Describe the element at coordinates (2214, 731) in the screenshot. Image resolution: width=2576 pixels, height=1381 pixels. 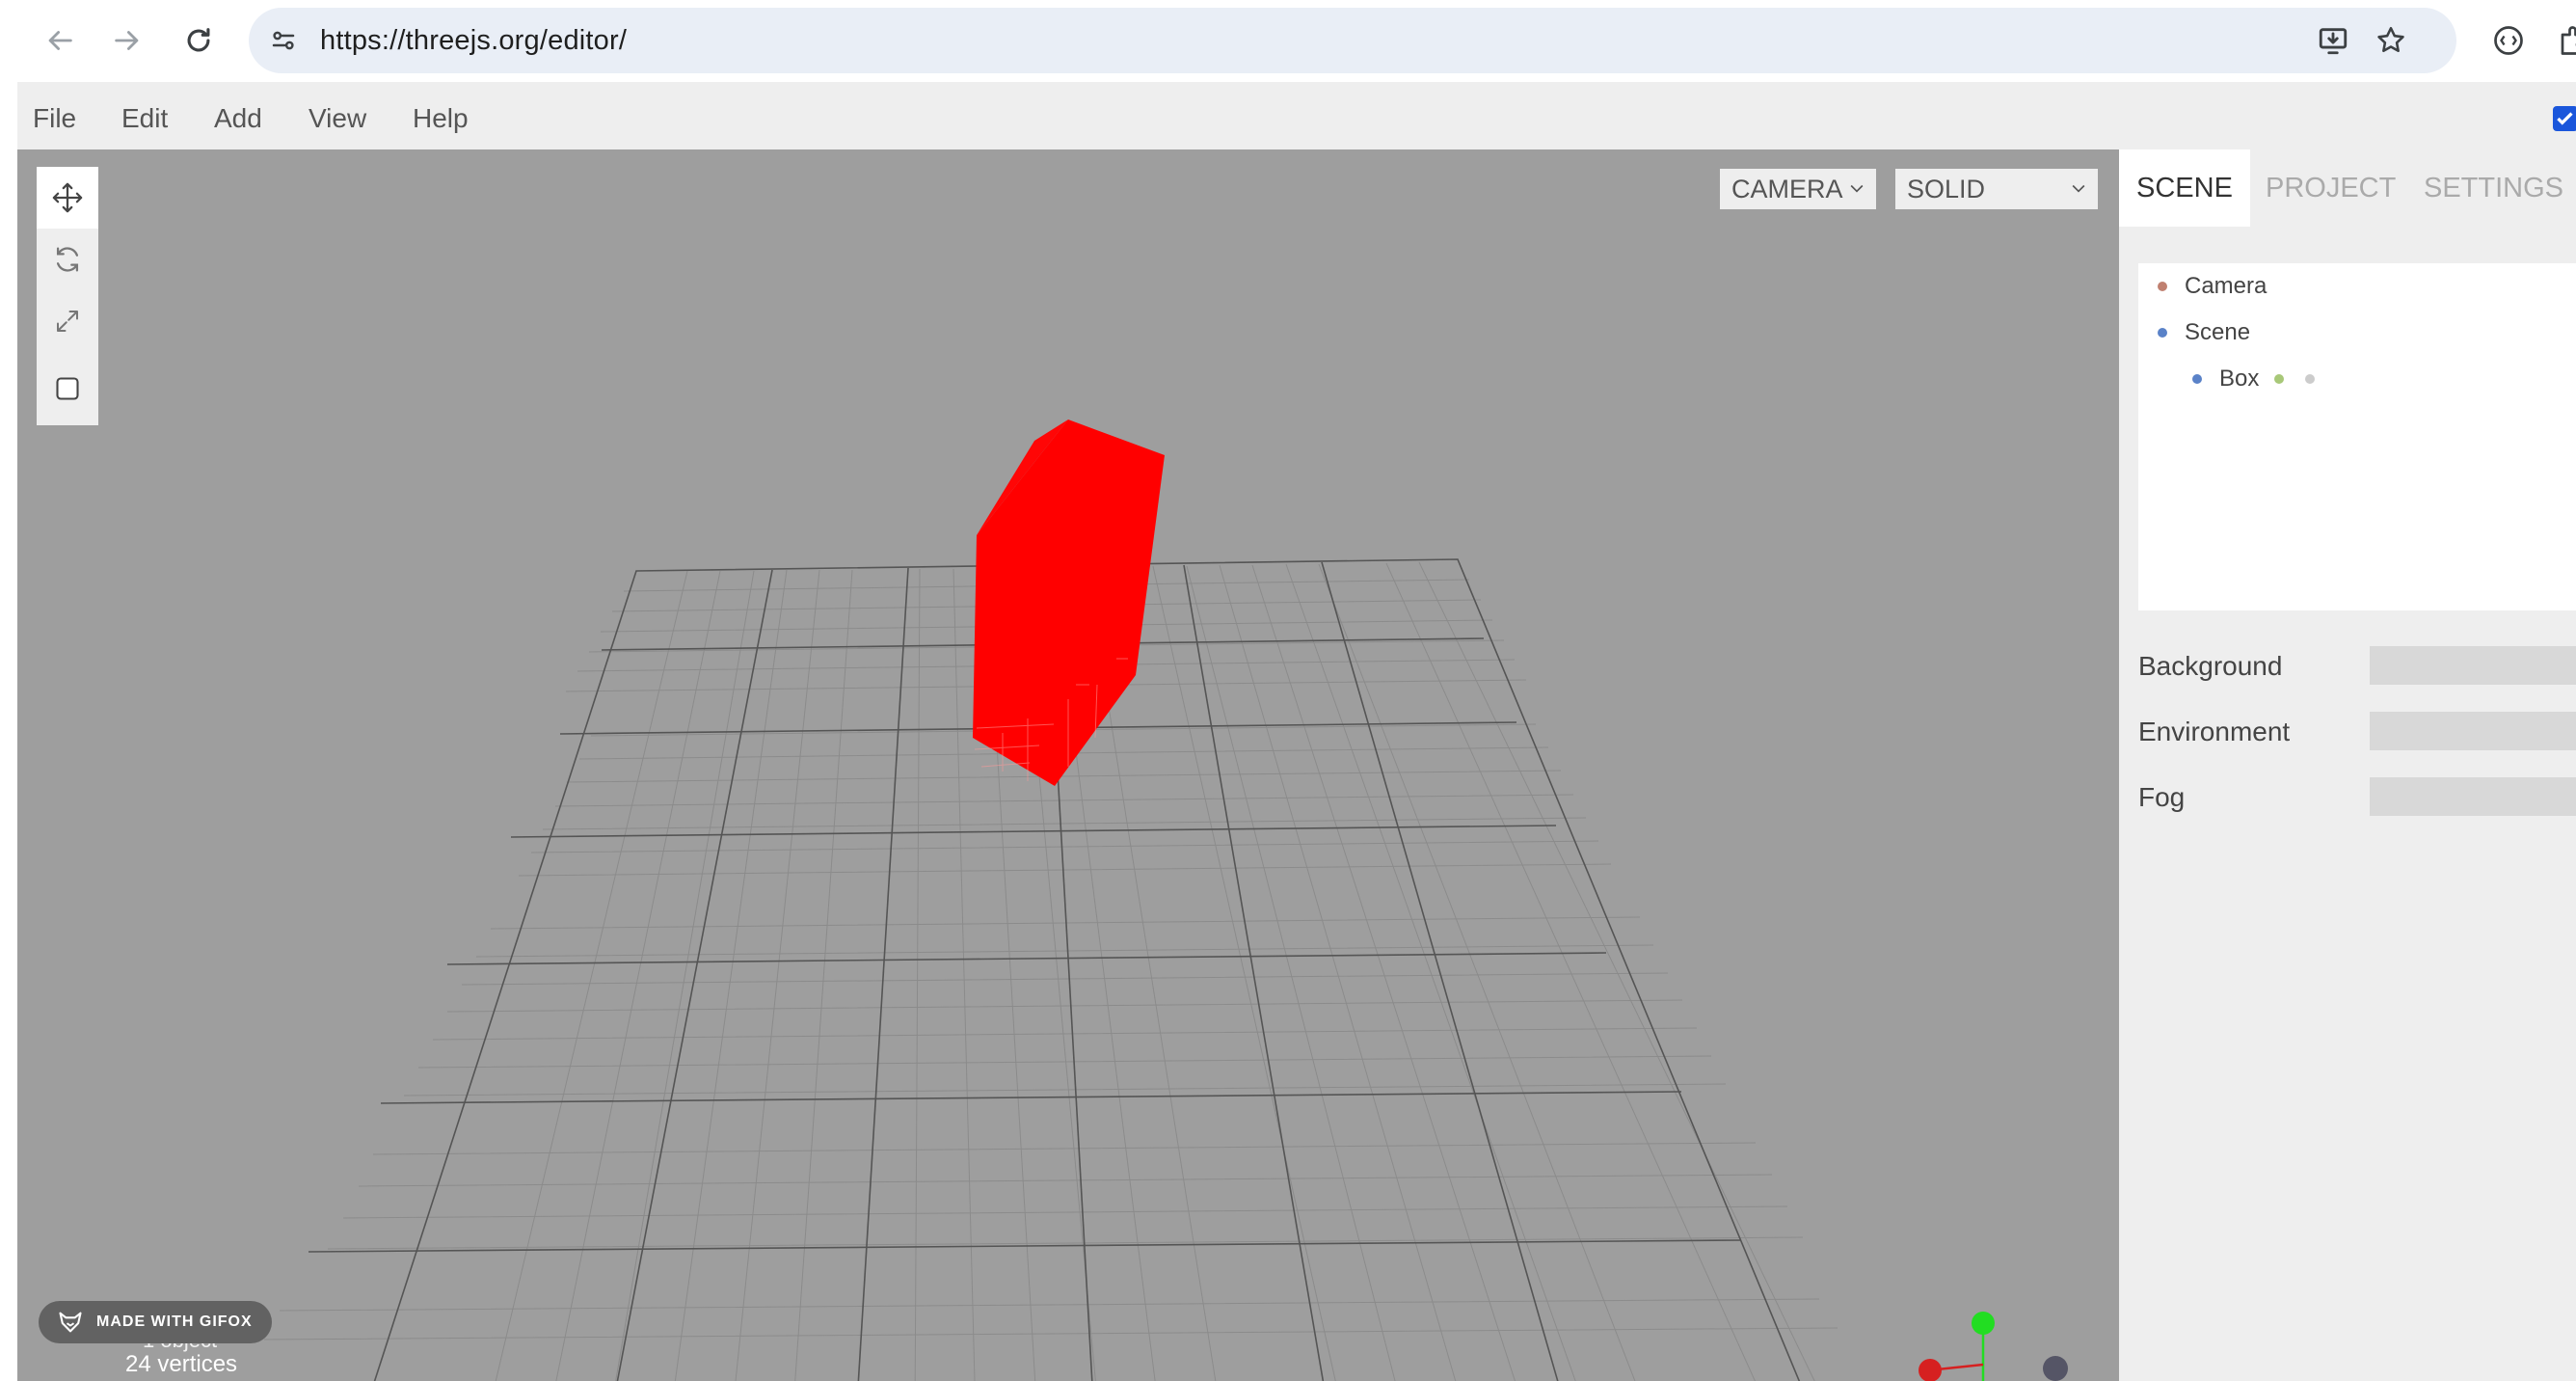
I see `environment-label: Environment` at that location.